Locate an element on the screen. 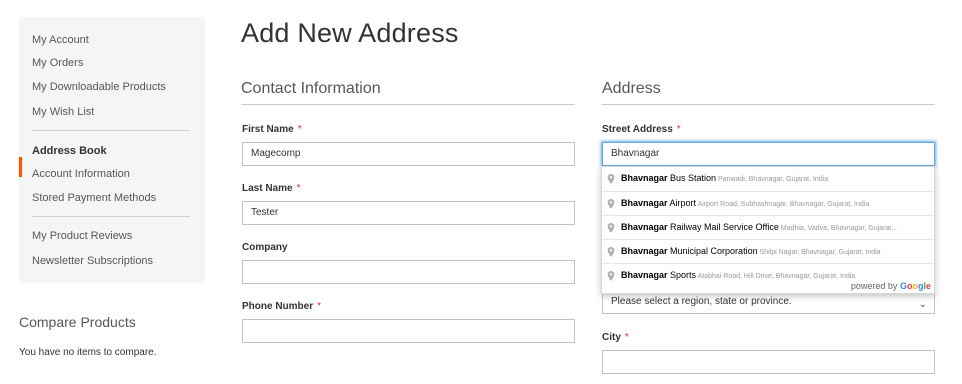 The image size is (962, 384). first-name-input: Magecomp is located at coordinates (408, 154).